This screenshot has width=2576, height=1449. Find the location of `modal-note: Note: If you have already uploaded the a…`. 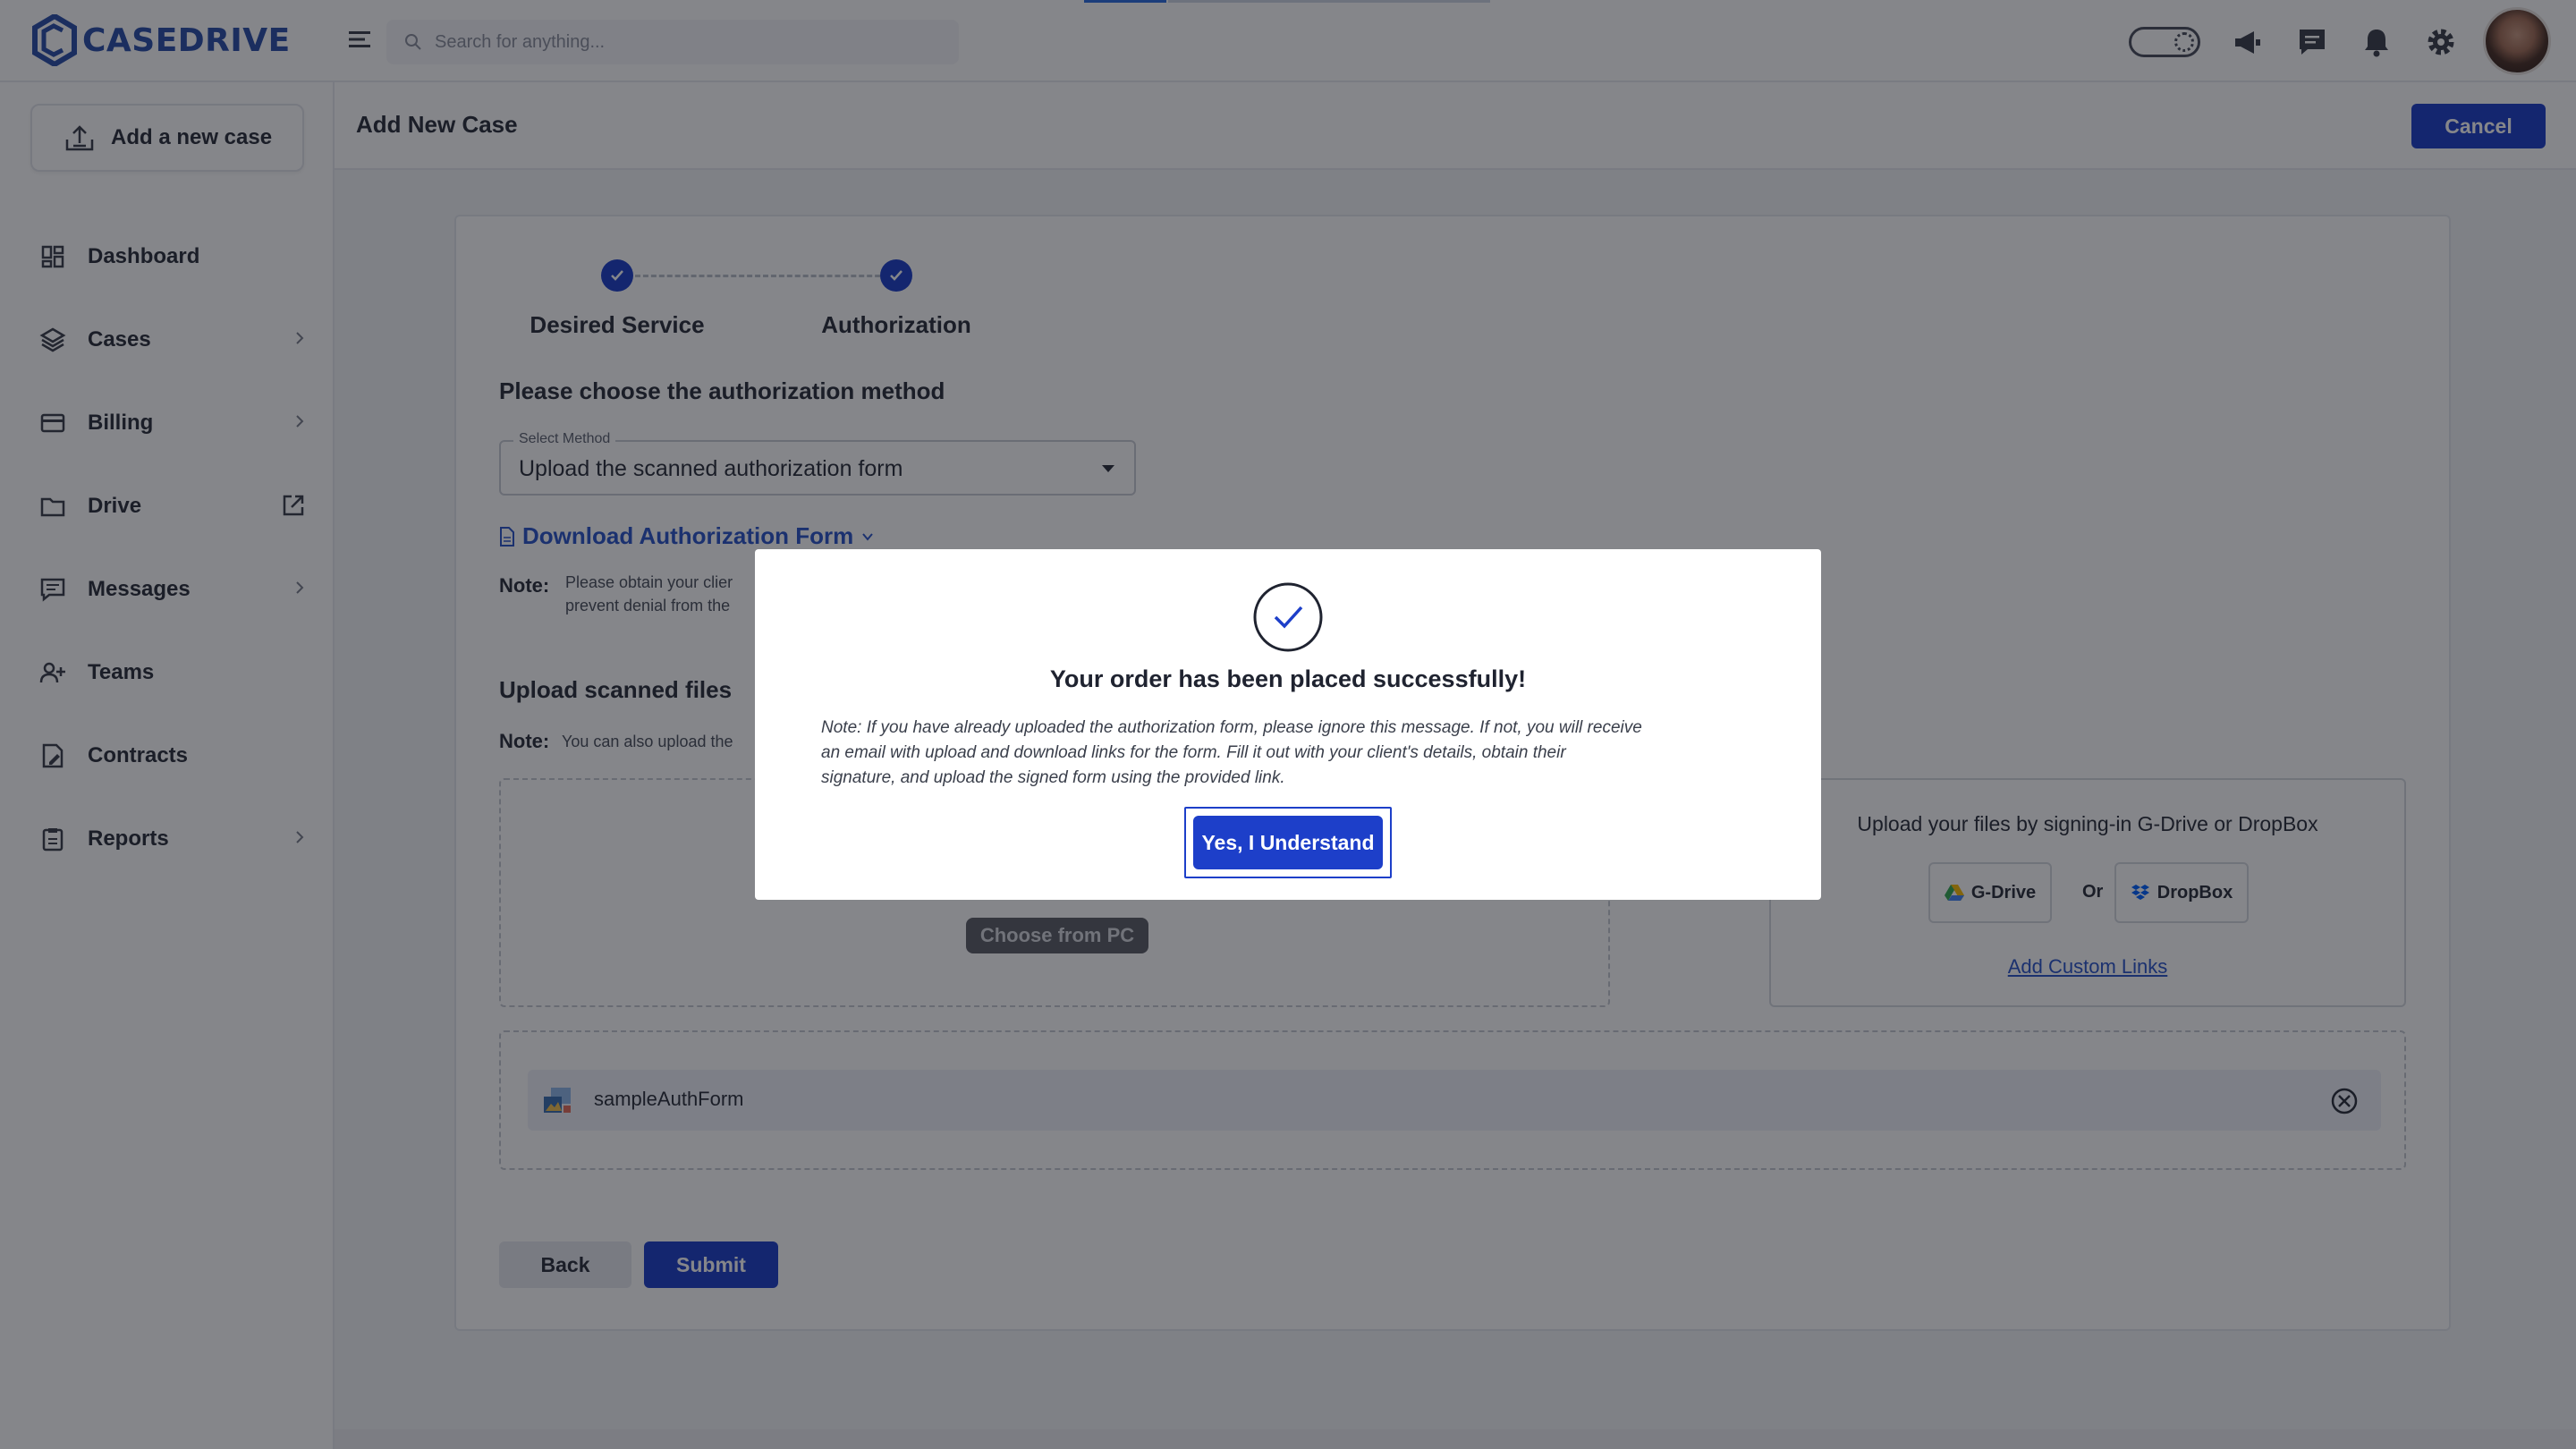

modal-note: Note: If you have already uploaded the a… is located at coordinates (1290, 753).